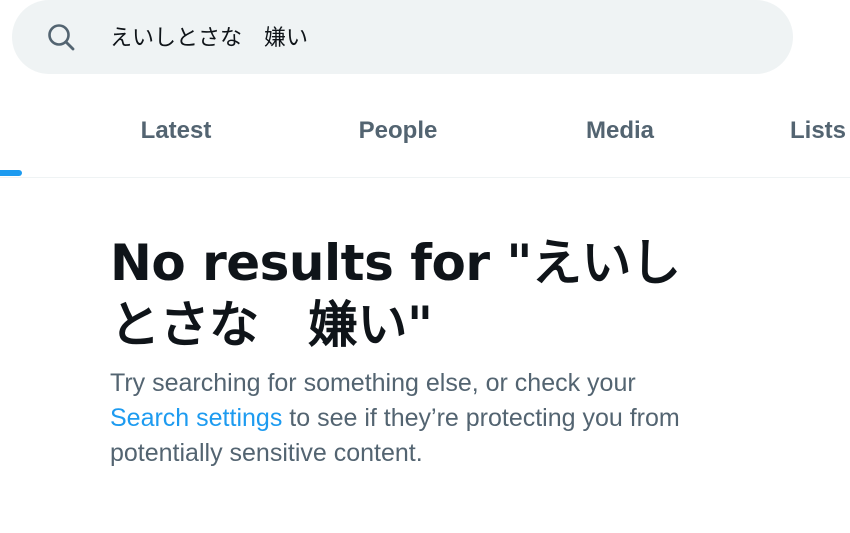  I want to click on tab-lists: Lists, so click(820, 130).